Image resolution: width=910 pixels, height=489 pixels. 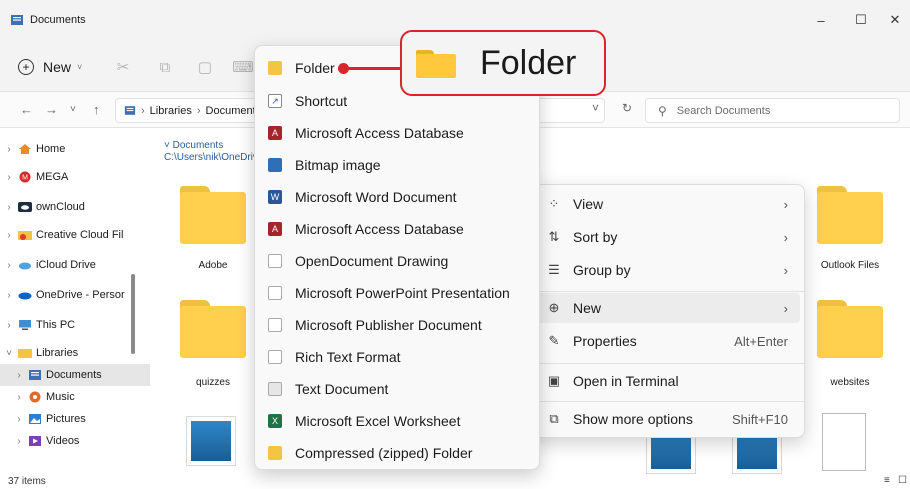 I want to click on documents-icon, so click(x=35, y=375).